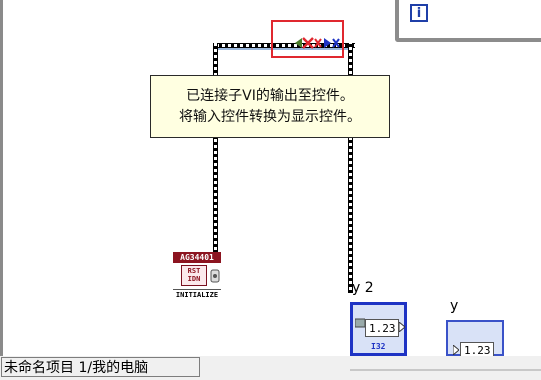 This screenshot has width=541, height=380. I want to click on subvi-instrument-icon: RST IDN, so click(194, 275).